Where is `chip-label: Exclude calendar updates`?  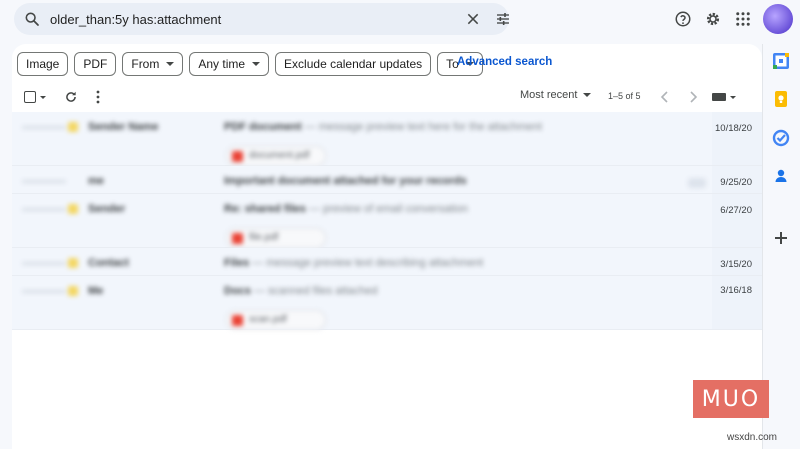 chip-label: Exclude calendar updates is located at coordinates (353, 64).